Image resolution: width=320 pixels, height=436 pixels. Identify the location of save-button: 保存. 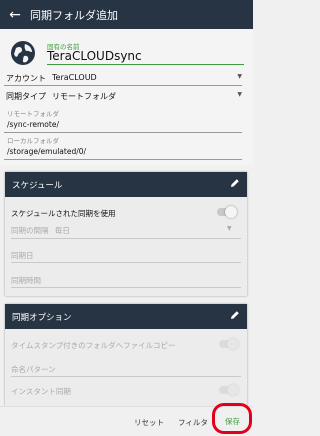
(232, 421).